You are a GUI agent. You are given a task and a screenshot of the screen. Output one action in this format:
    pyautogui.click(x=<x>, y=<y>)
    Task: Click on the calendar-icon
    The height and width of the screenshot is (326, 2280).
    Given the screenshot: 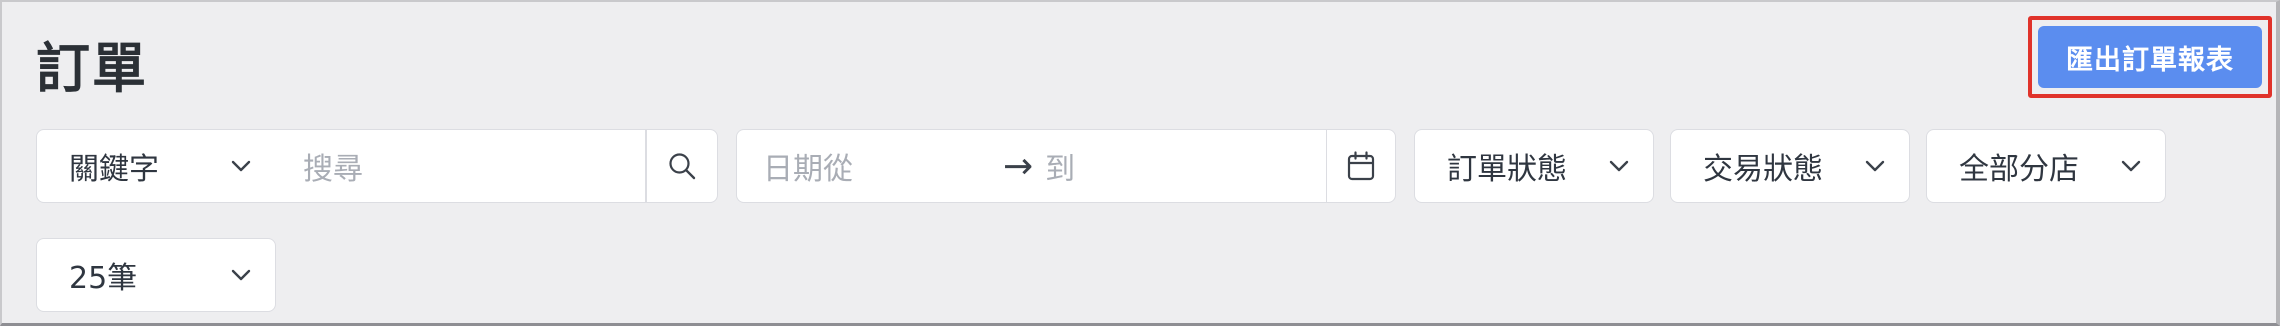 What is the action you would take?
    pyautogui.click(x=1361, y=166)
    